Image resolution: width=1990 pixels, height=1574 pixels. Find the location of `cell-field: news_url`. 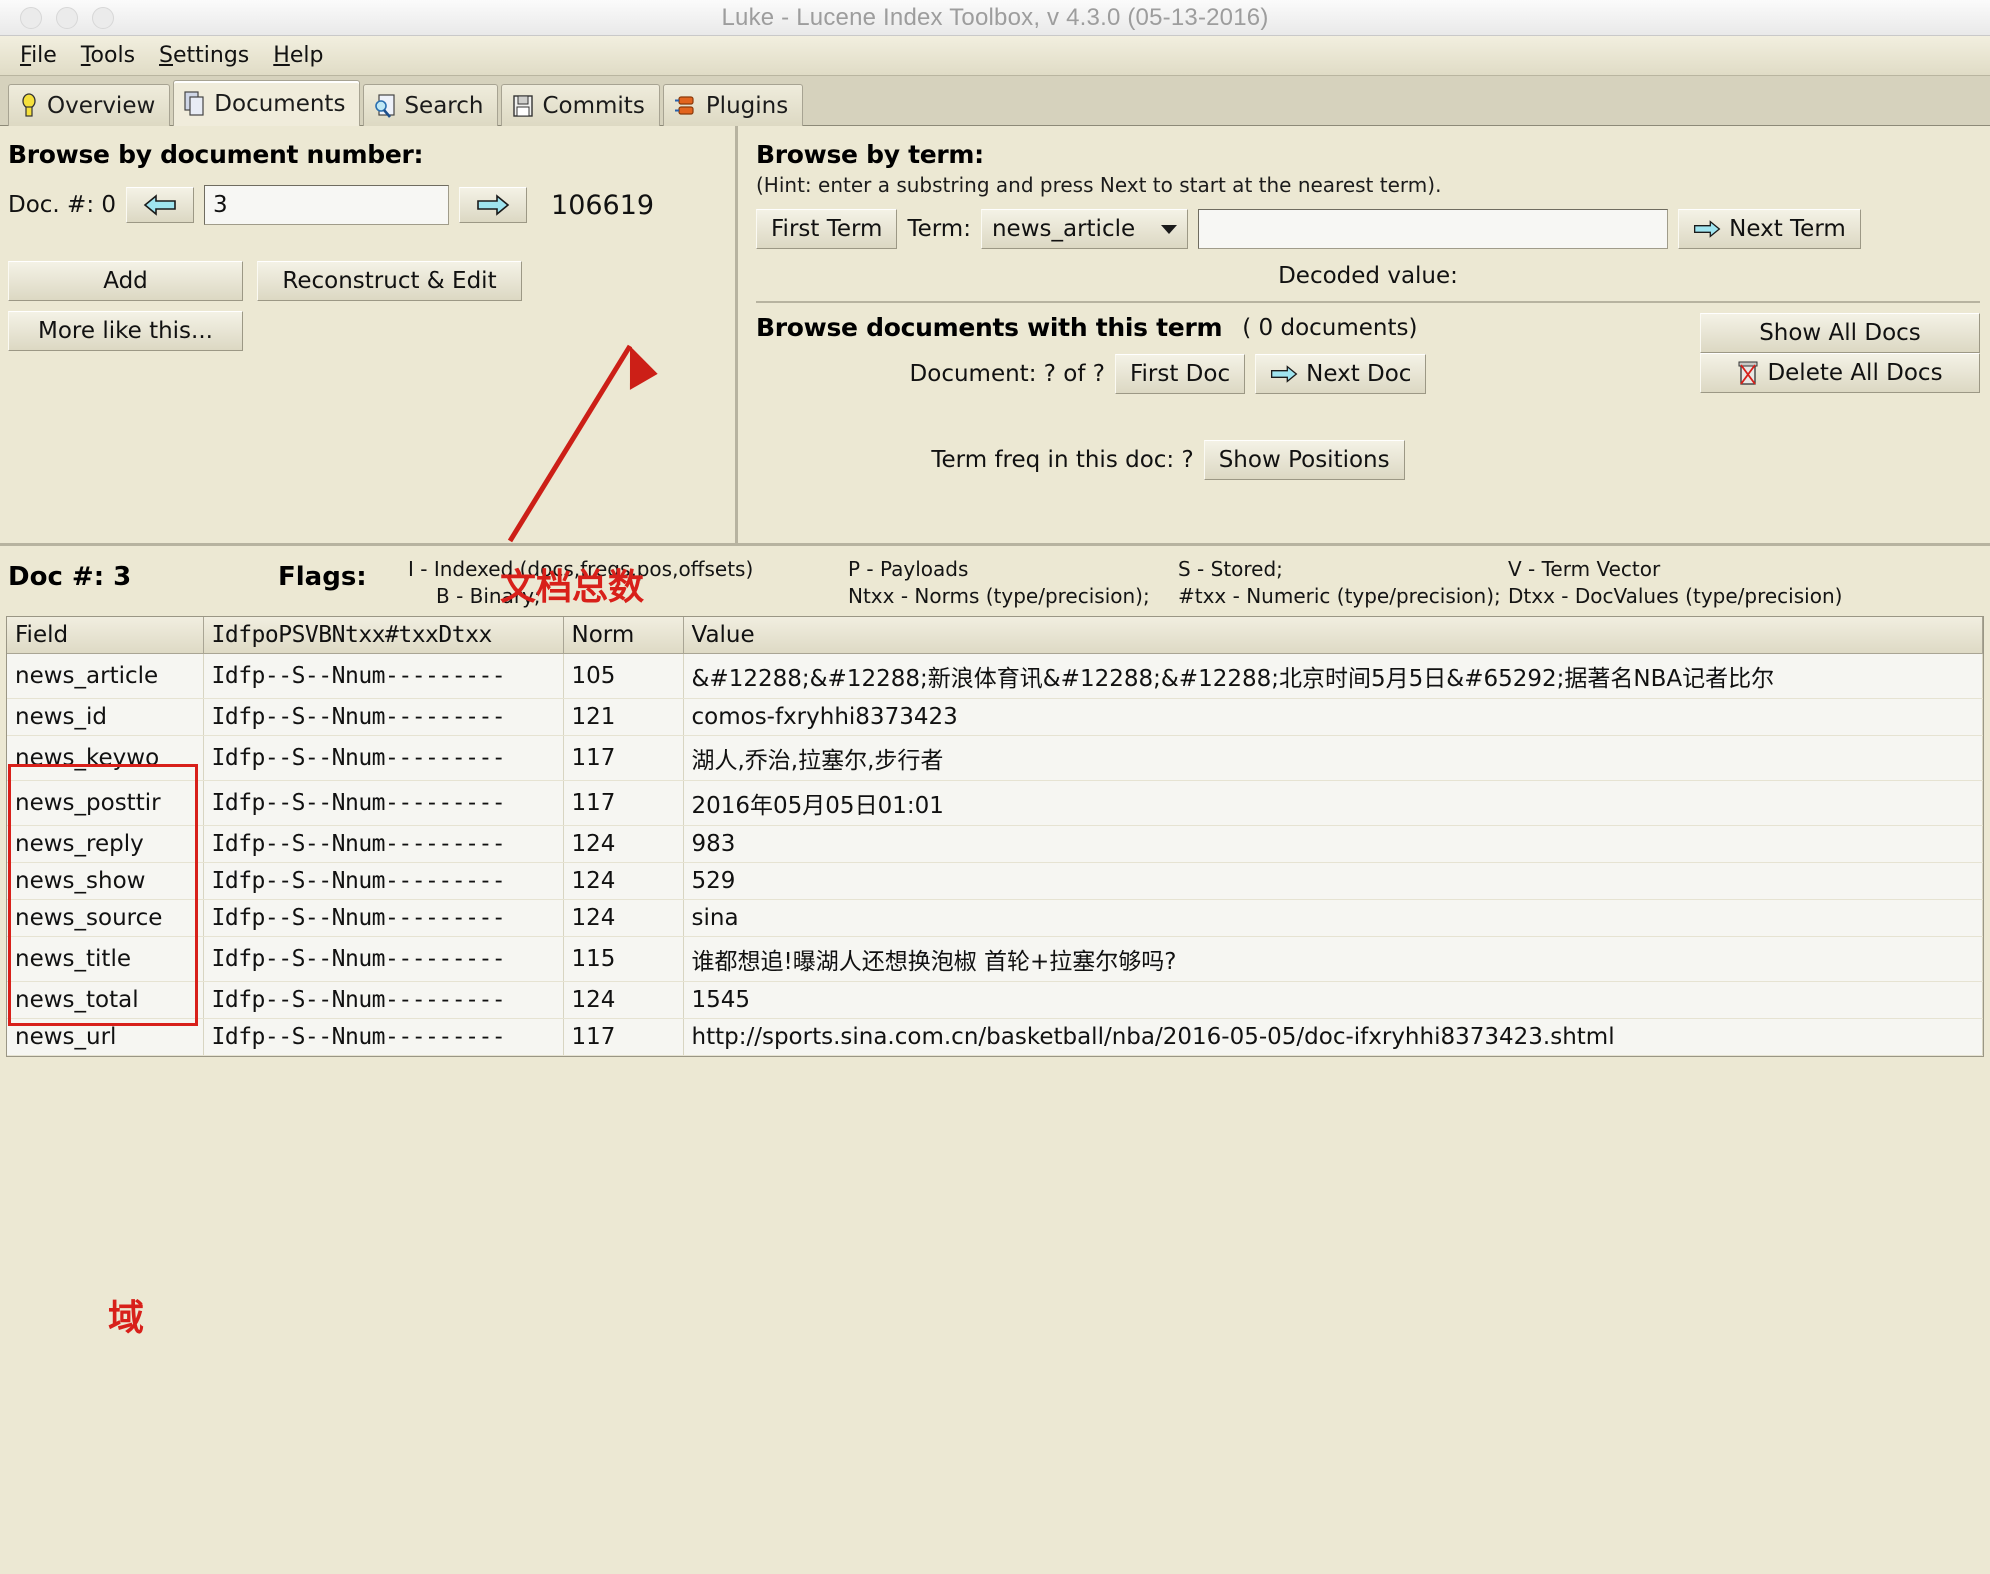

cell-field: news_url is located at coordinates (105, 1037).